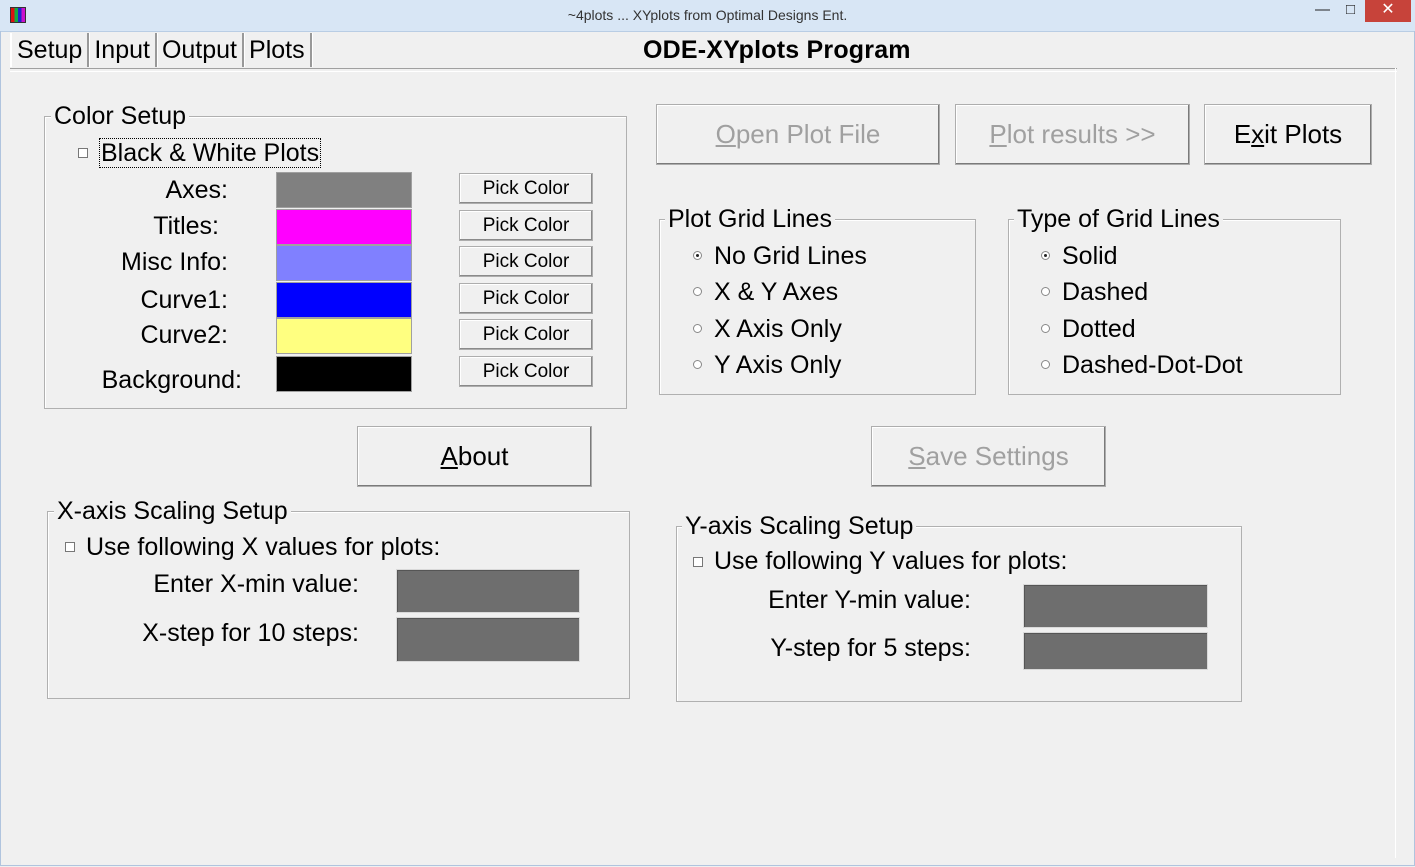  What do you see at coordinates (1322, 11) in the screenshot?
I see `minimize-button: —` at bounding box center [1322, 11].